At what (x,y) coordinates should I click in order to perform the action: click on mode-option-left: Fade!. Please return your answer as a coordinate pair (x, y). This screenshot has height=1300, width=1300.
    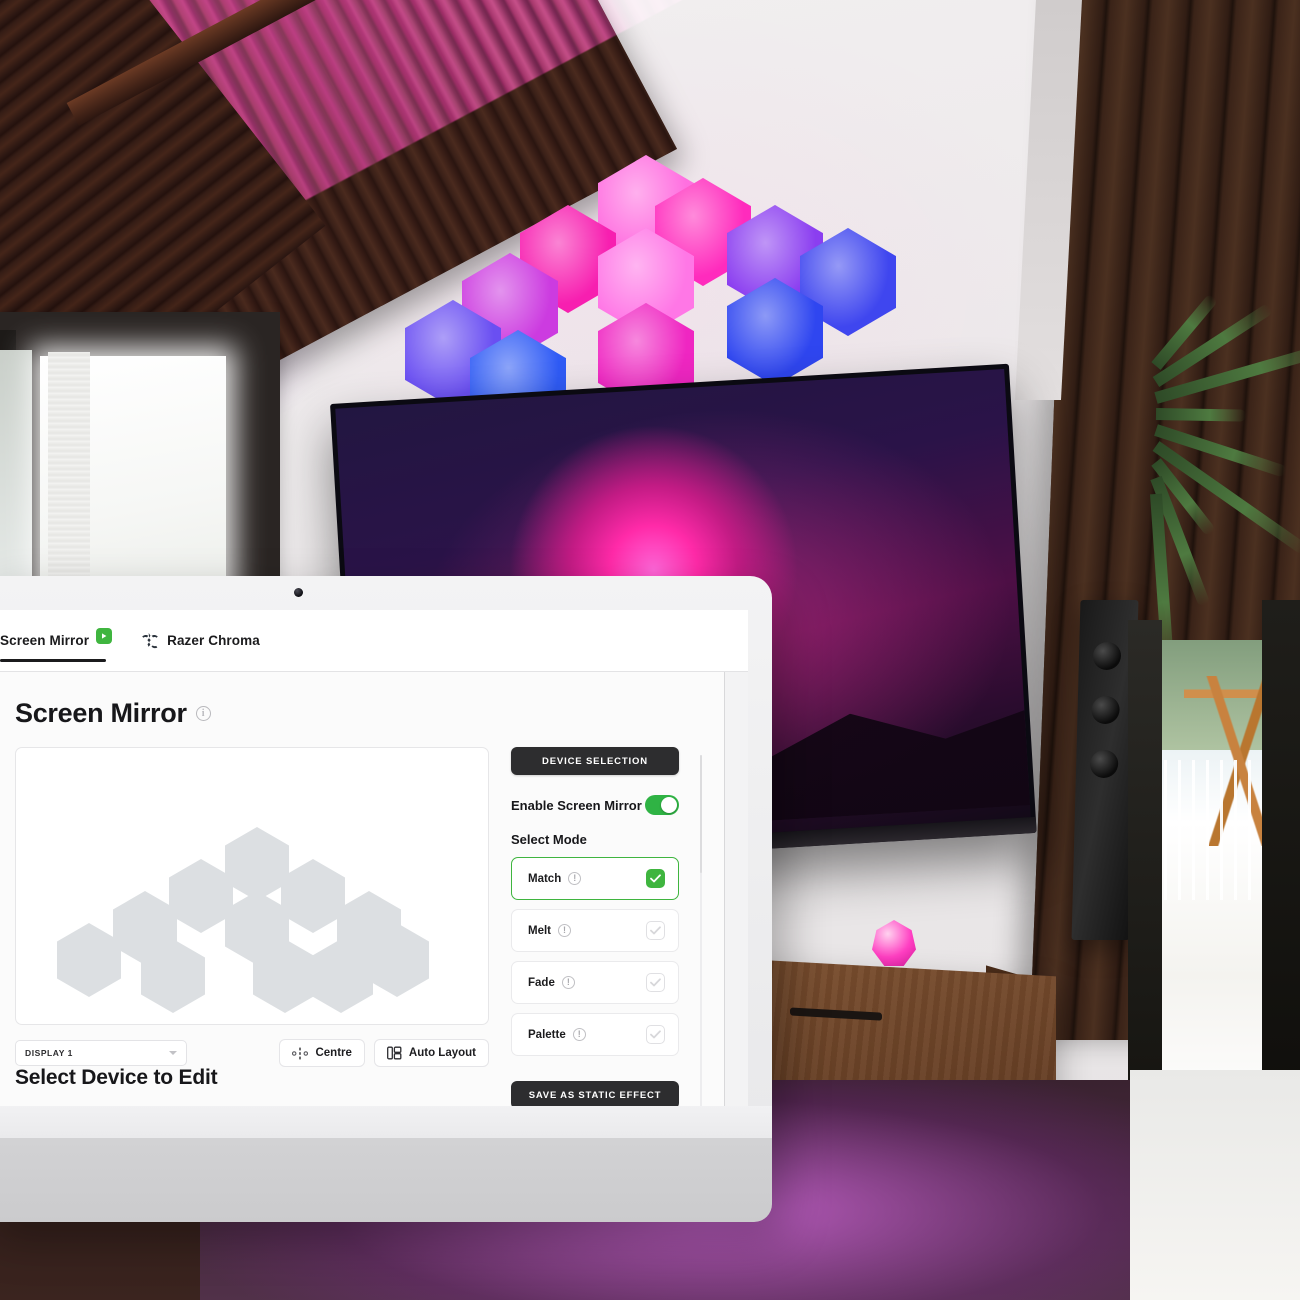
    Looking at the image, I should click on (551, 982).